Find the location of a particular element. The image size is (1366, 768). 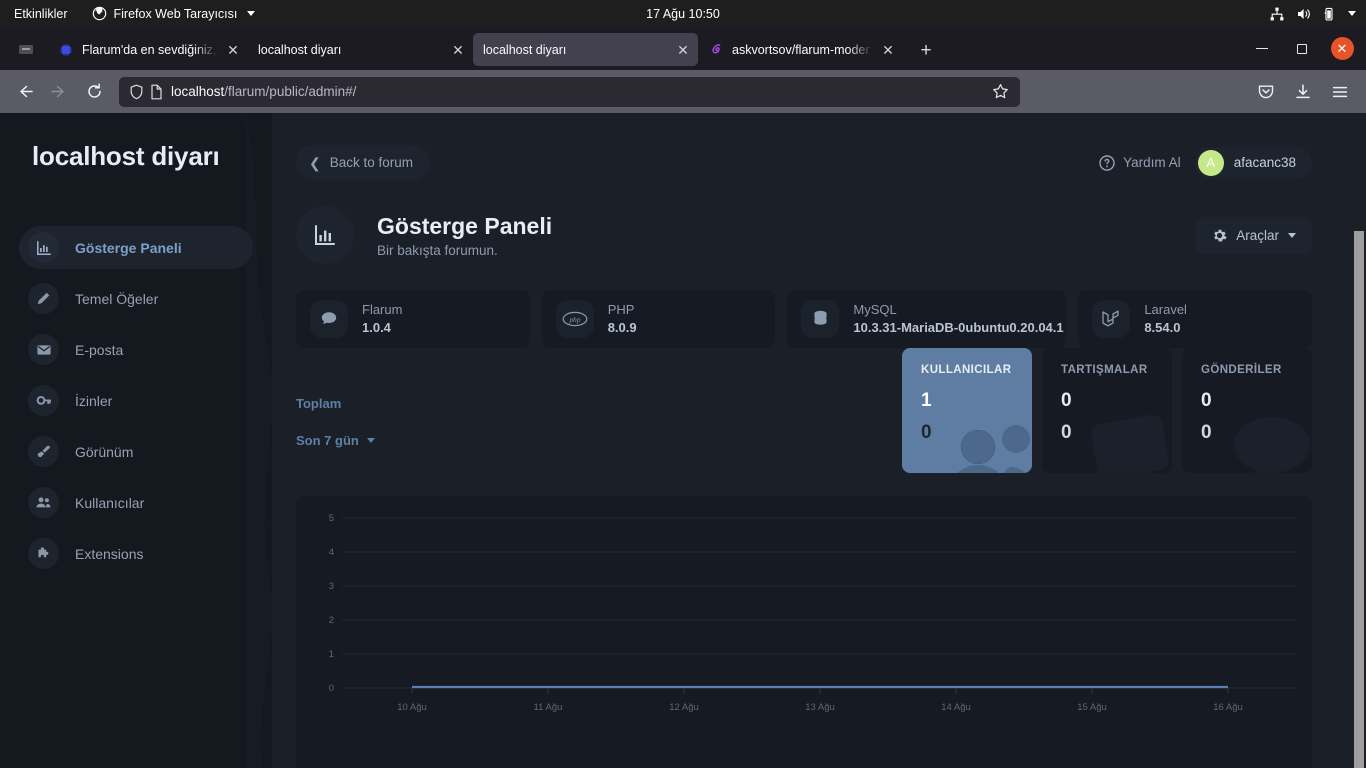

period-selector: Son 7 gün is located at coordinates (335, 440).